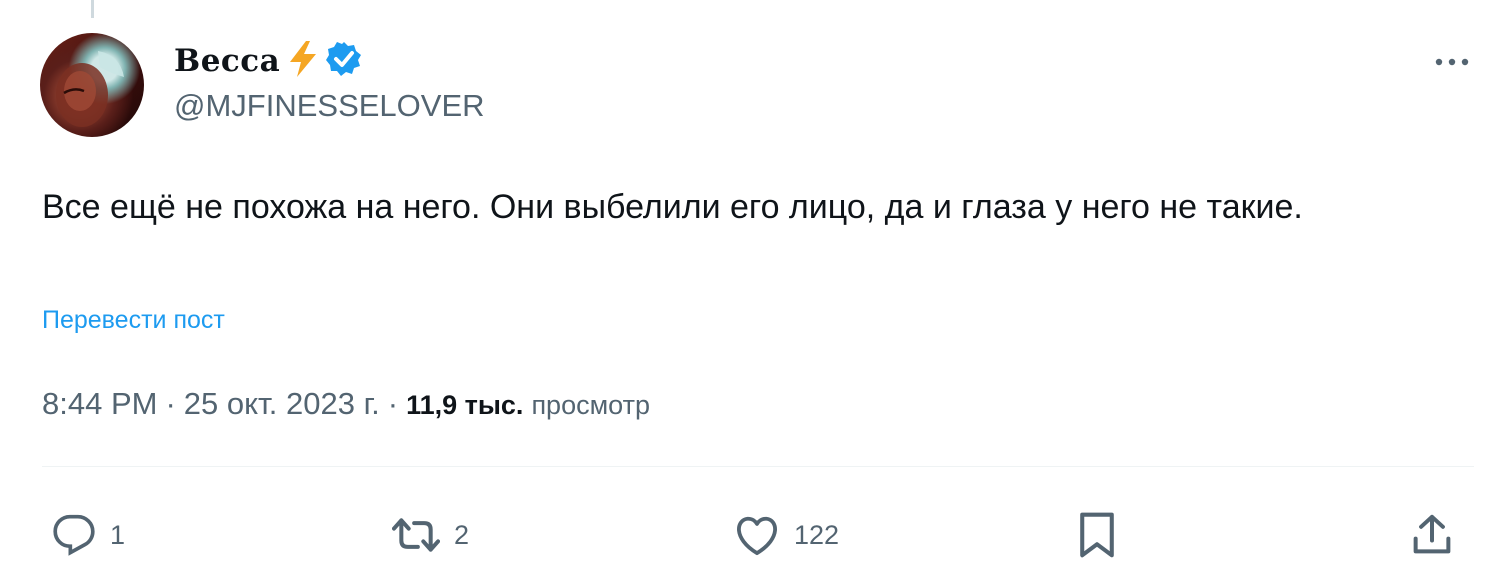 The width and height of the screenshot is (1500, 586). Describe the element at coordinates (758, 466) in the screenshot. I see `divider` at that location.